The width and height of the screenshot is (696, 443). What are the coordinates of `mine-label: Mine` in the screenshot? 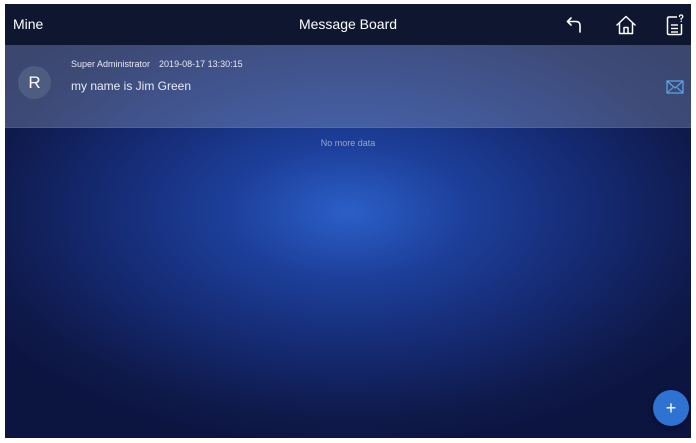 It's located at (28, 24).